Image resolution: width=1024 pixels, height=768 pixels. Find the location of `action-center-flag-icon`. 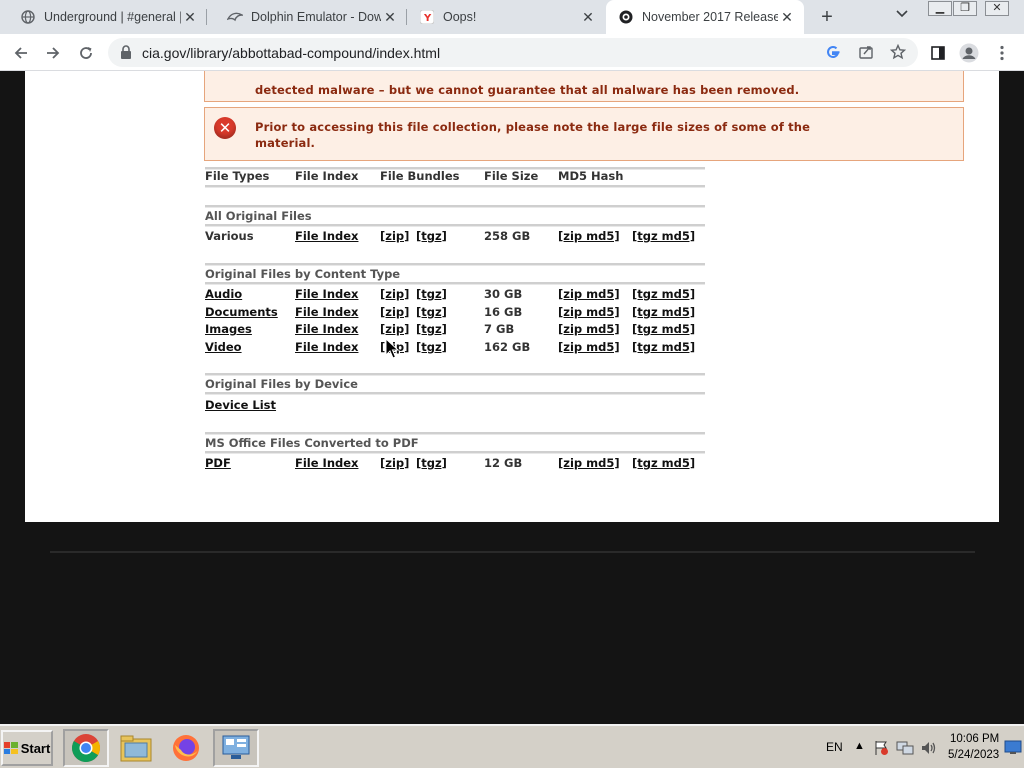

action-center-flag-icon is located at coordinates (881, 750).